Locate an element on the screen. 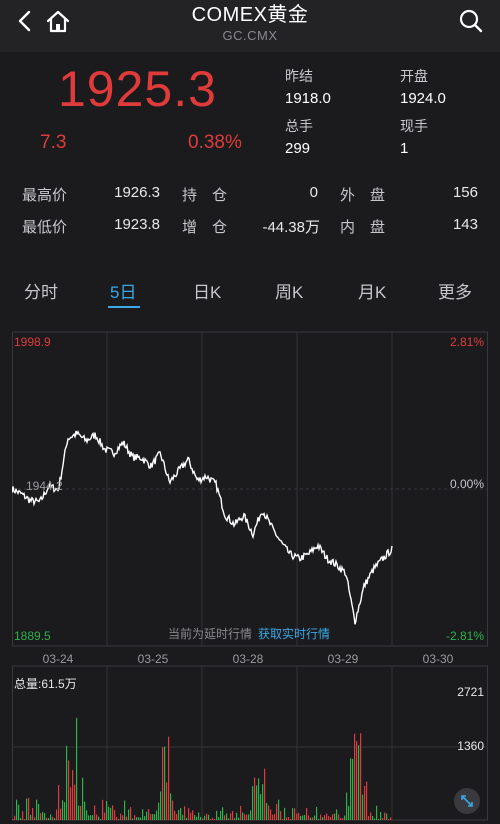 The height and width of the screenshot is (824, 500). tab-5day: 5日 is located at coordinates (123, 290).